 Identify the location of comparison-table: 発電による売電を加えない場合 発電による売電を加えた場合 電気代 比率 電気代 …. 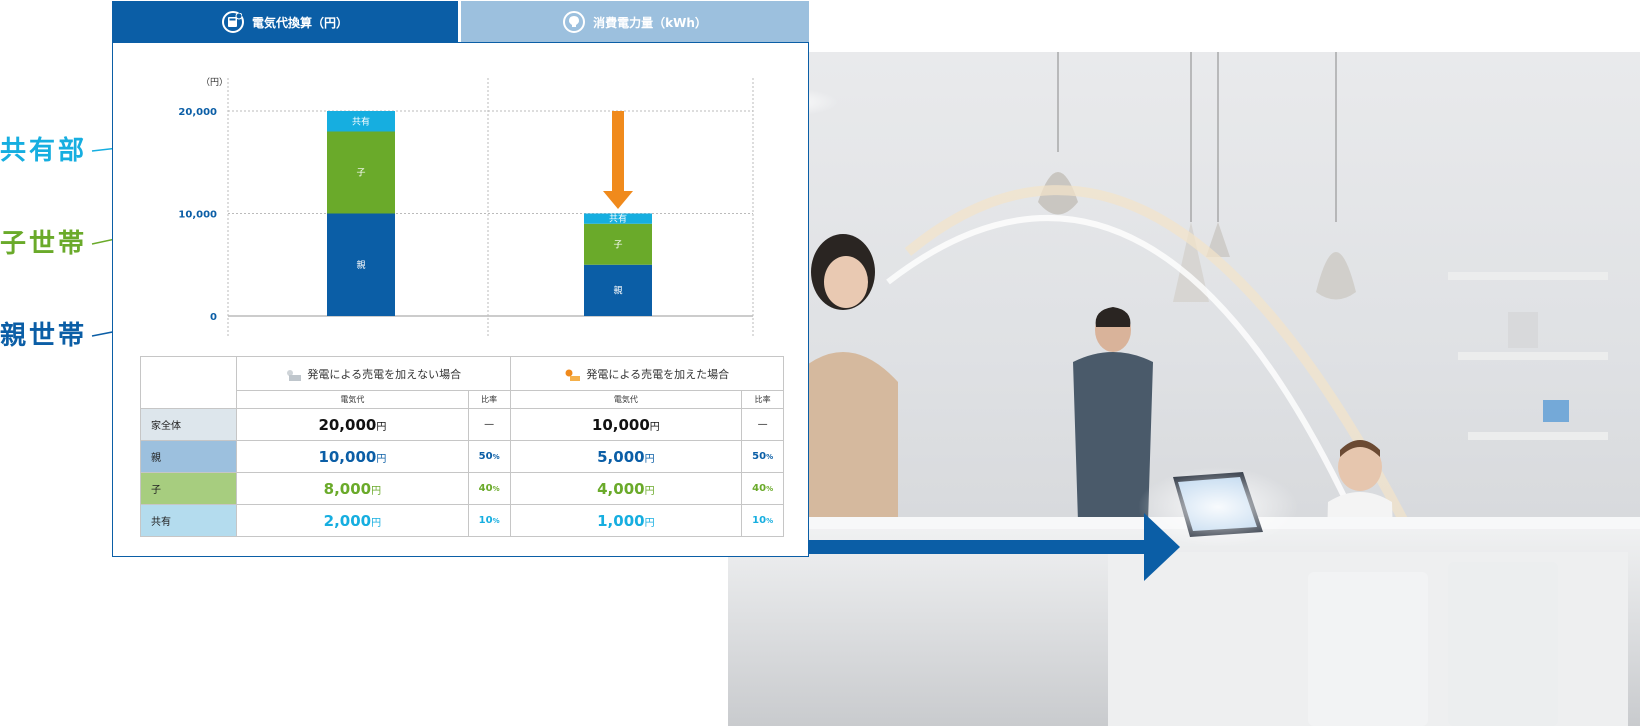
(461, 446).